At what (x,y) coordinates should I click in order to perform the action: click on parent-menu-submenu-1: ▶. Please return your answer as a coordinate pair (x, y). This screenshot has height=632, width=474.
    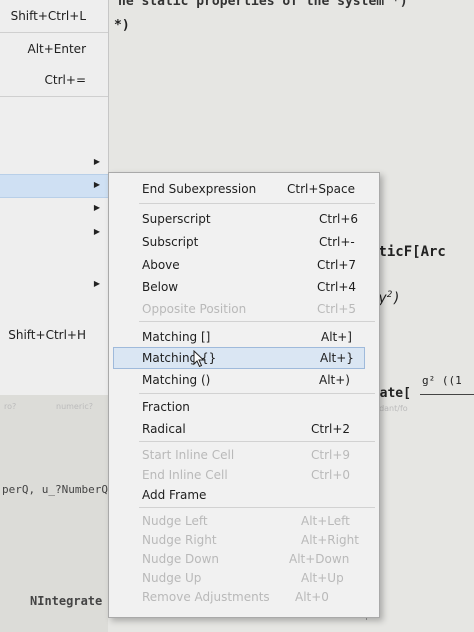
    Looking at the image, I should click on (54, 163).